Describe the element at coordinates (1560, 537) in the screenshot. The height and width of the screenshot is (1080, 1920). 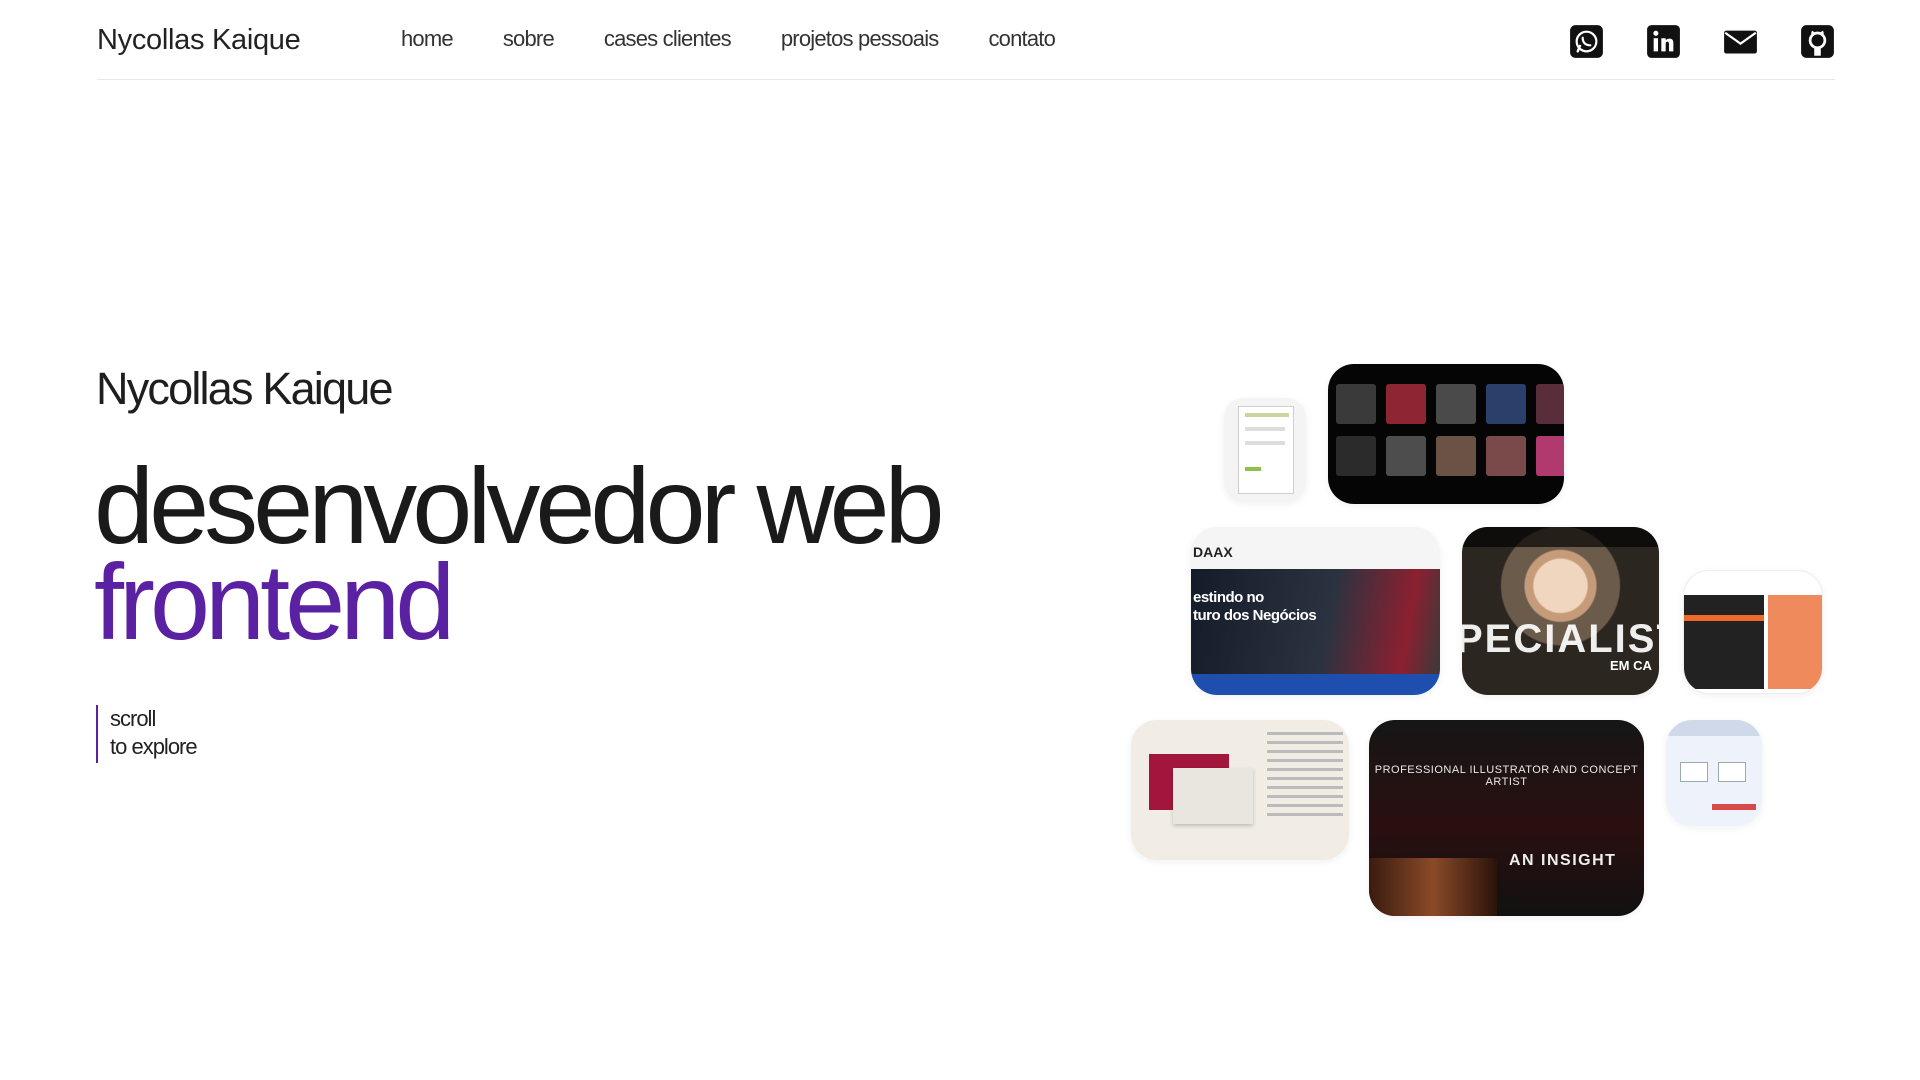
I see `specialist-topbar` at that location.